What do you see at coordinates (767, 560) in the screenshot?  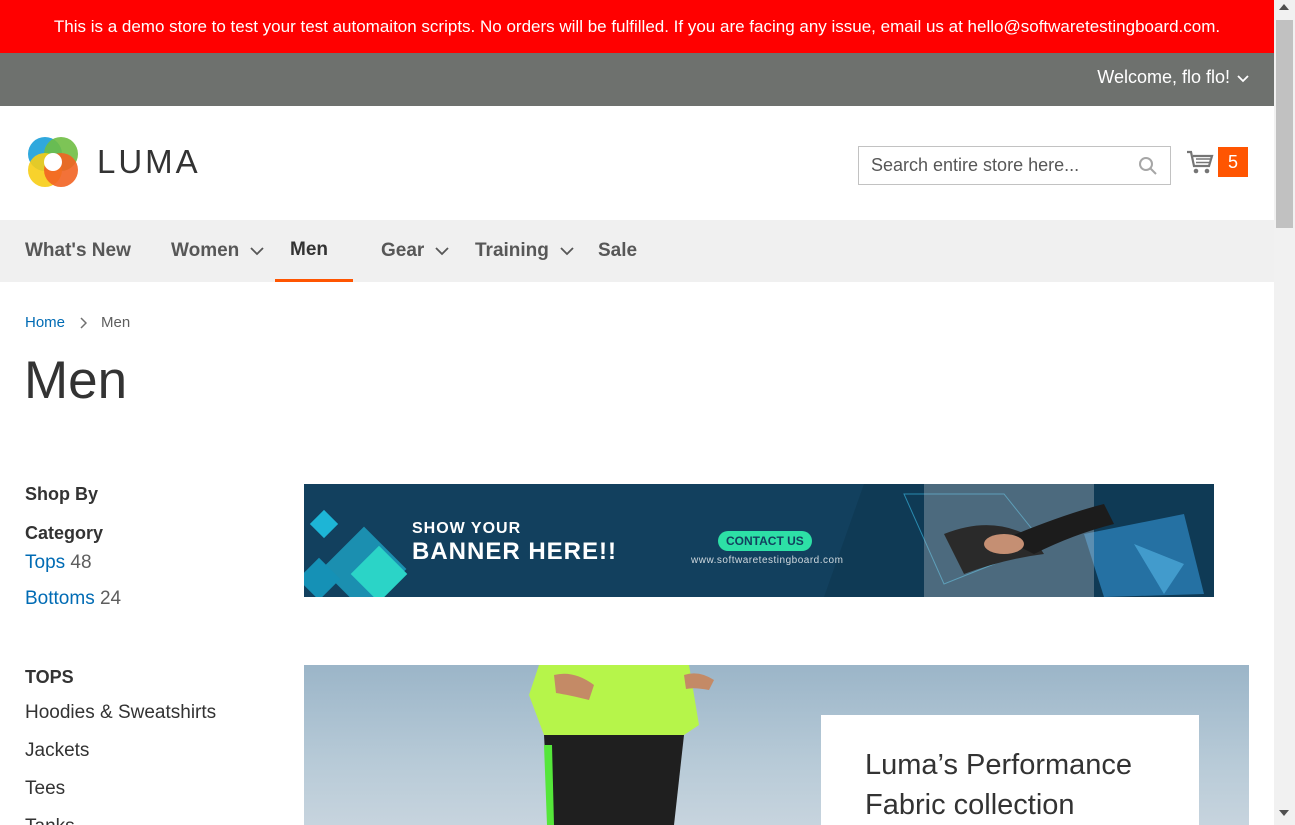 I see `banner-url: www.softwaretestingboard.com` at bounding box center [767, 560].